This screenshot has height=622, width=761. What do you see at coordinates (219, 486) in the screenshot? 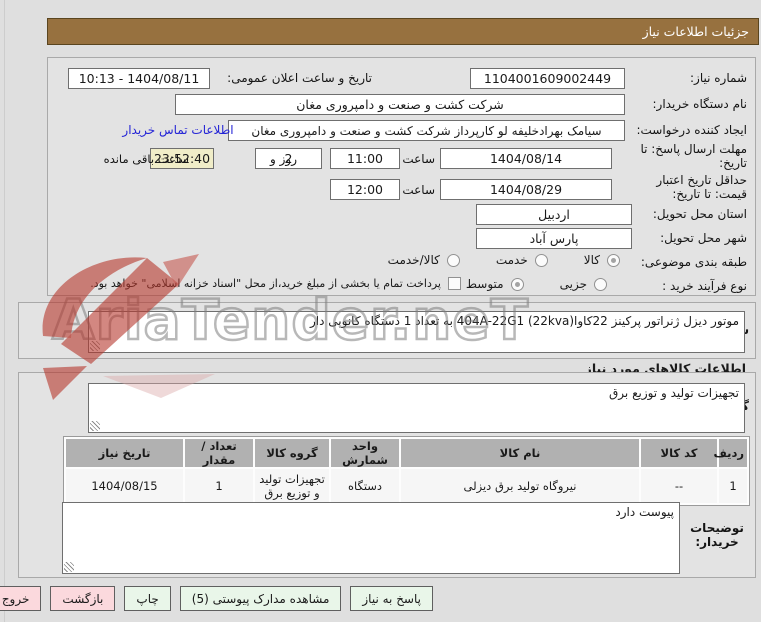
I see `cell-quantity: 1` at bounding box center [219, 486].